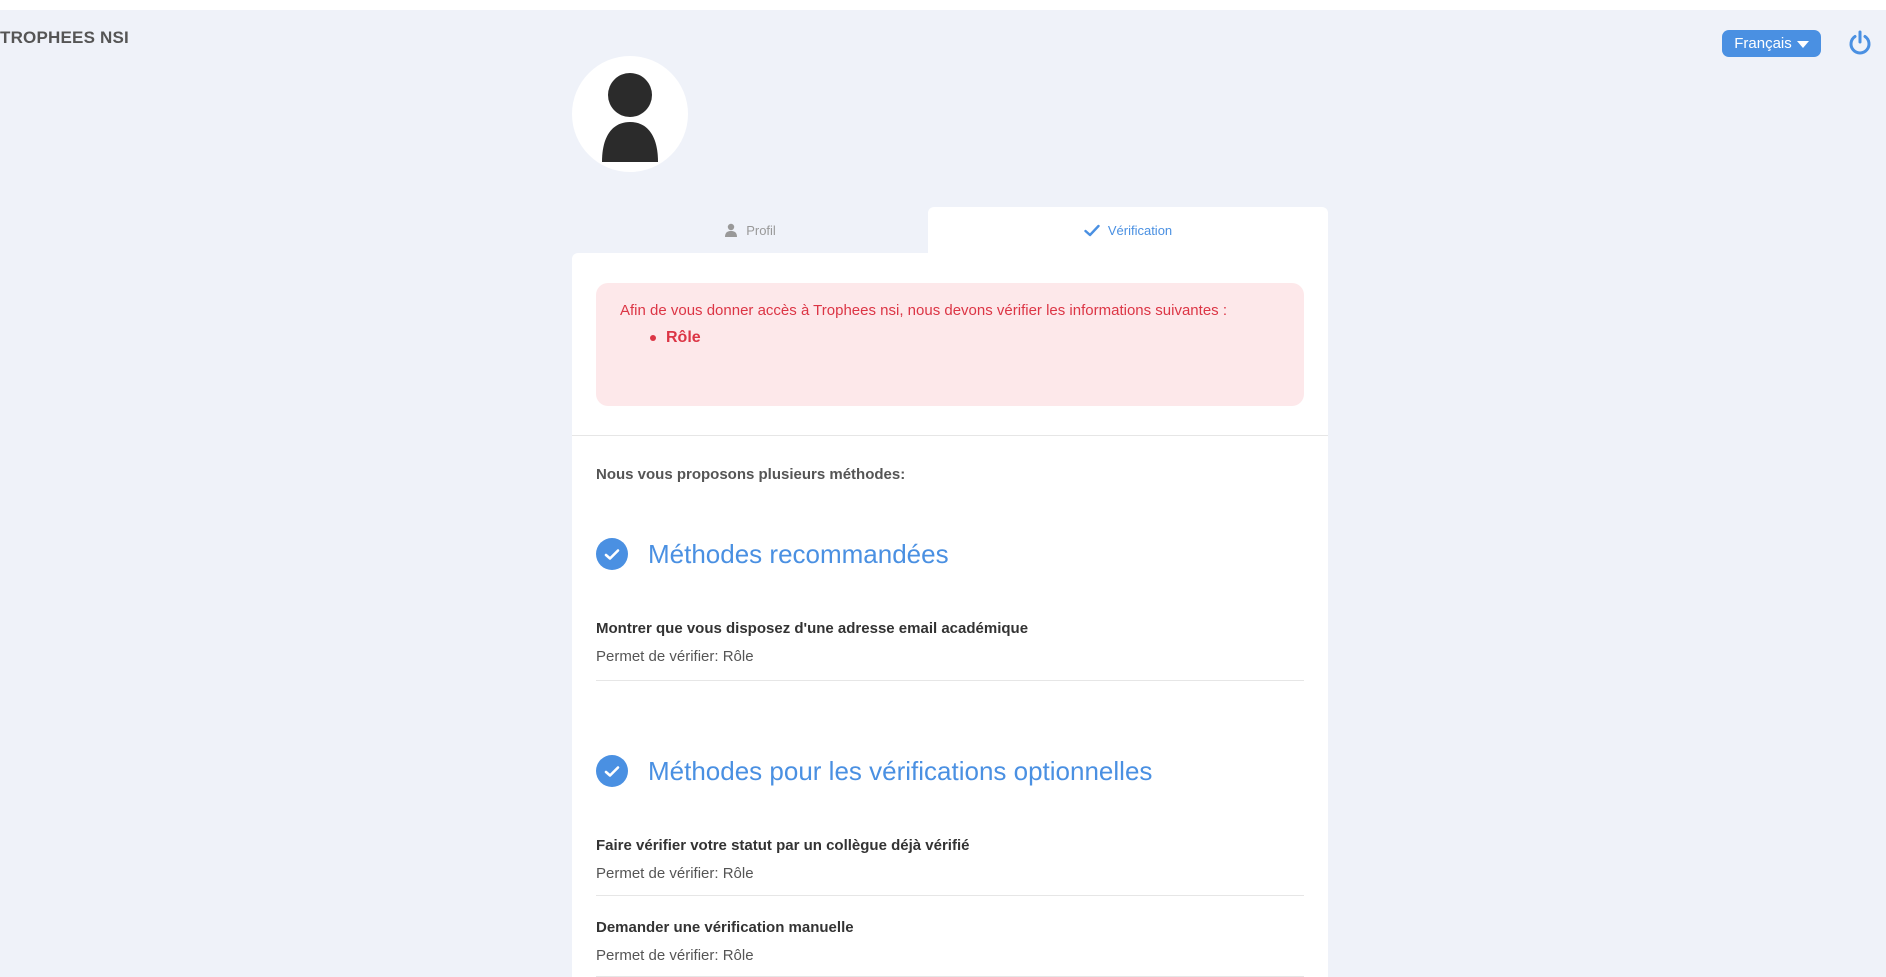 This screenshot has height=977, width=1886. I want to click on tab-verification: Vérification, so click(1128, 230).